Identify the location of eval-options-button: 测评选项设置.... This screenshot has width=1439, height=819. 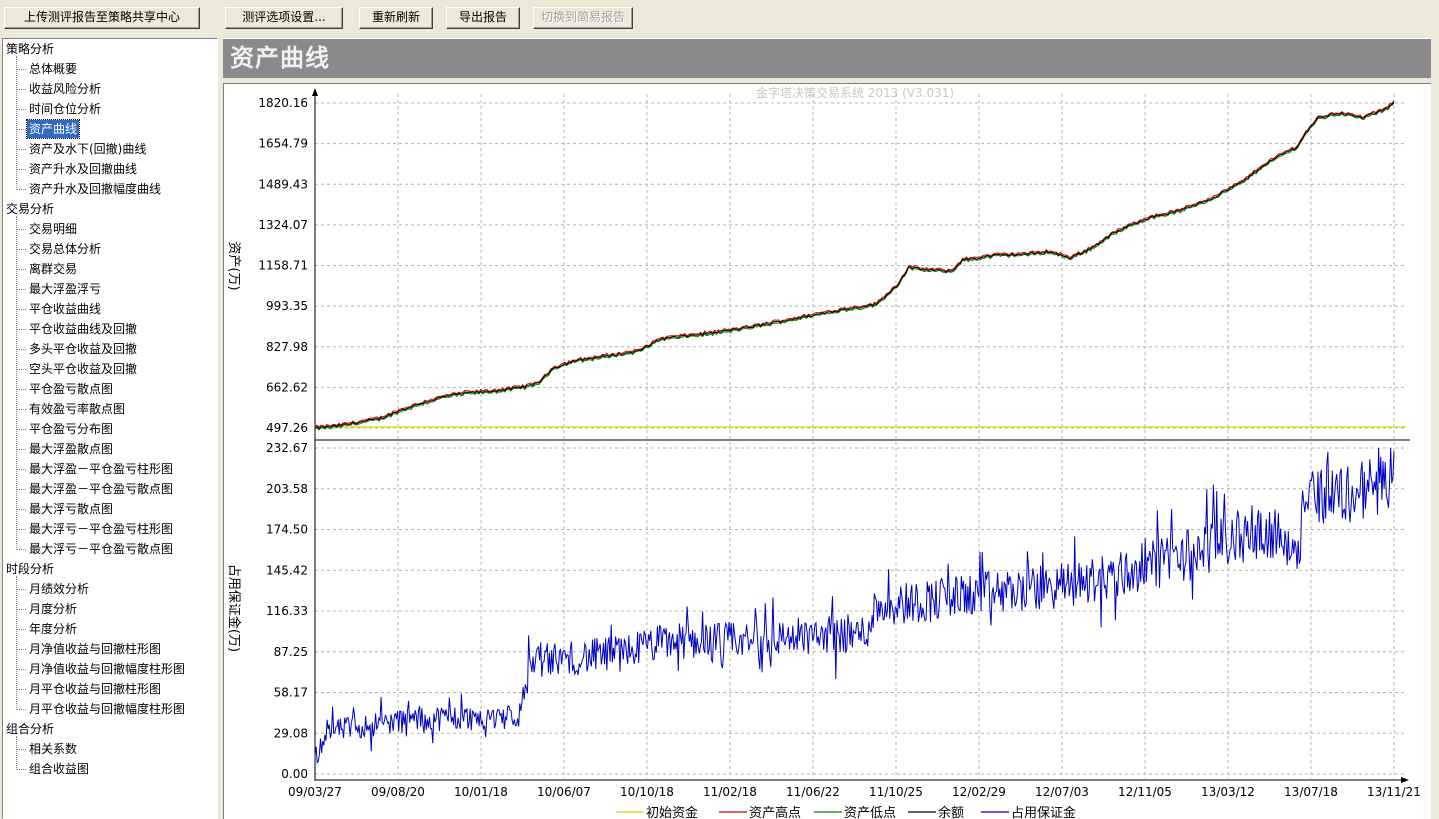
(284, 18).